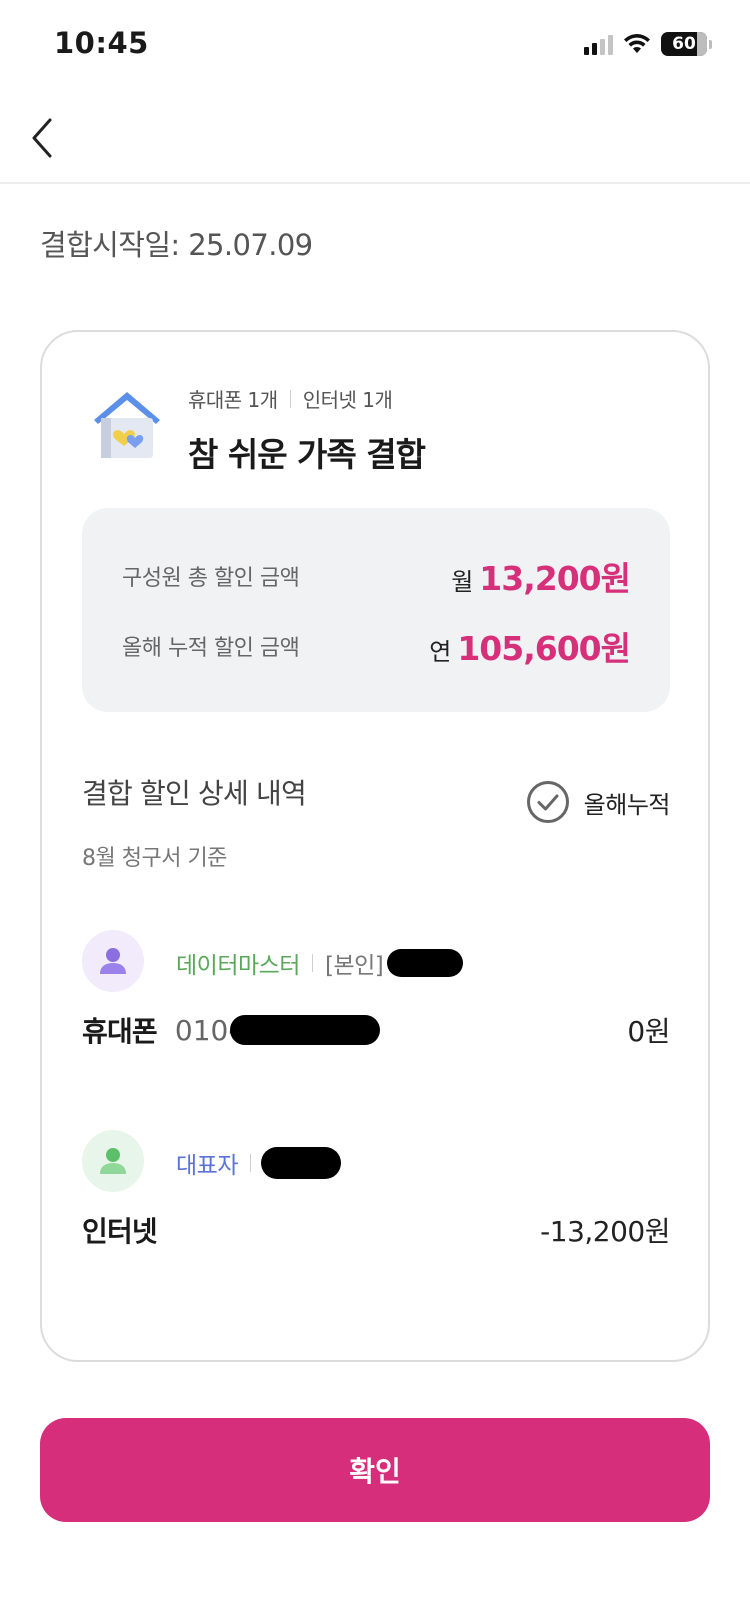 Image resolution: width=750 pixels, height=1624 pixels. I want to click on monthly-discount-value: 월 13,200원, so click(541, 576).